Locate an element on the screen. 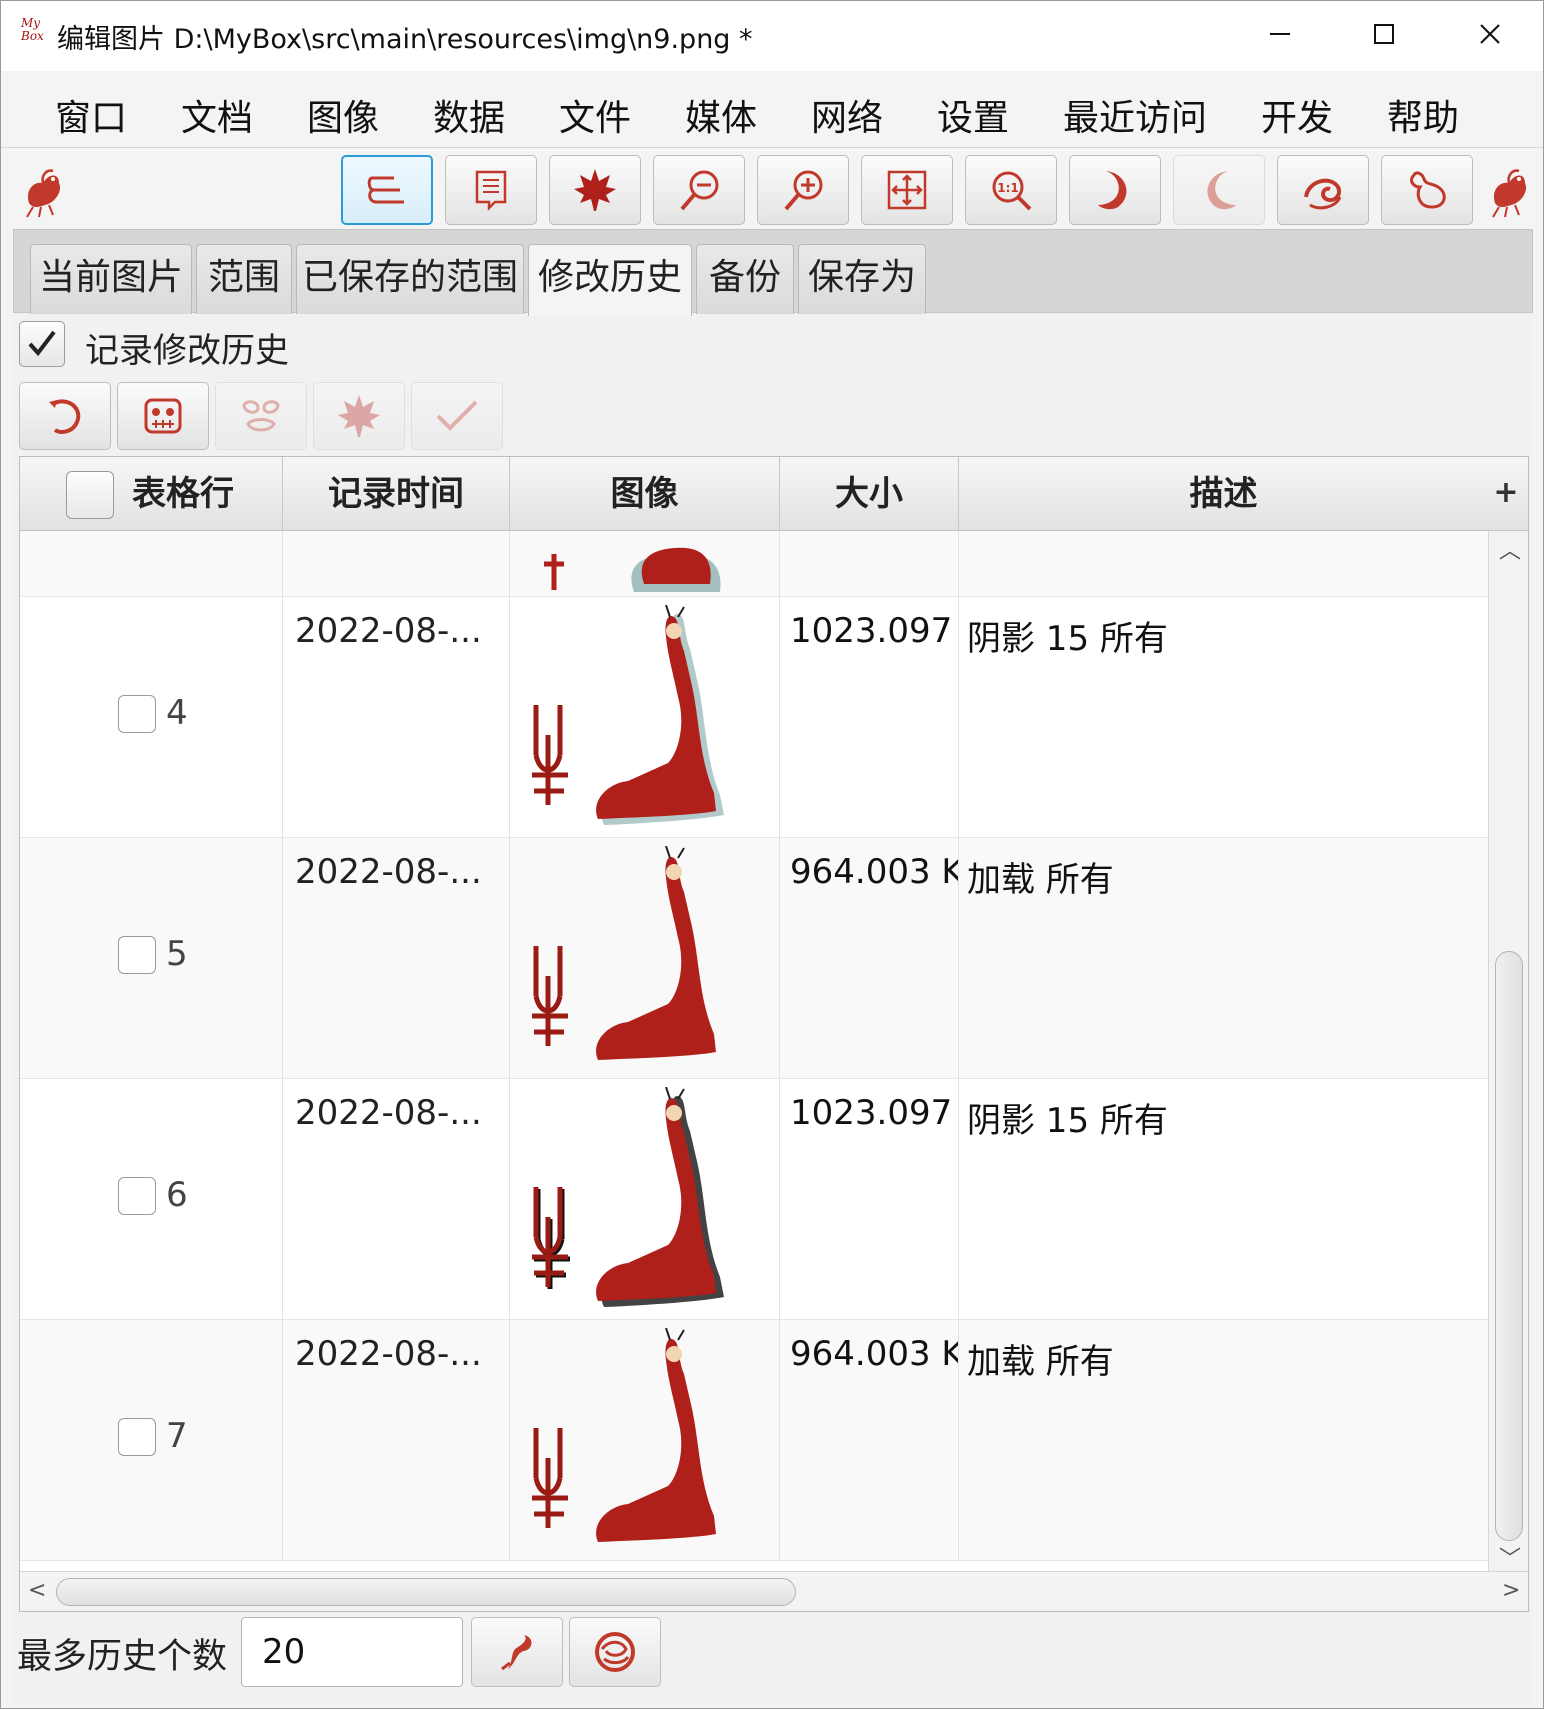 The height and width of the screenshot is (1709, 1544). column-time-header: 记录时间 is located at coordinates (396, 494).